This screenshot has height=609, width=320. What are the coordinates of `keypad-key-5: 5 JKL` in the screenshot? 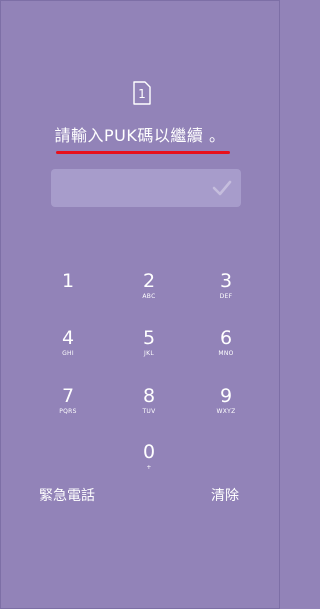 It's located at (149, 350).